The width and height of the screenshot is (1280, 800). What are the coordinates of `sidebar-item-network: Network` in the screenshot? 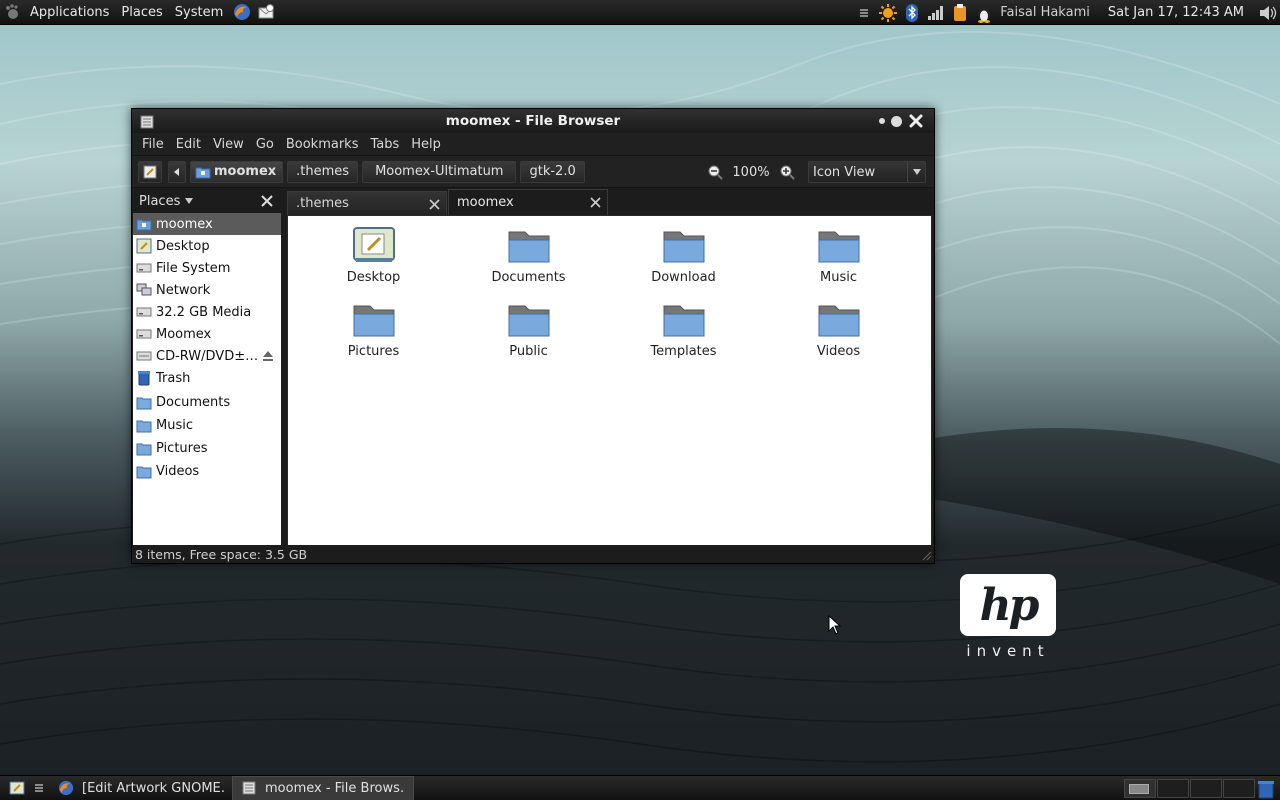 It's located at (207, 290).